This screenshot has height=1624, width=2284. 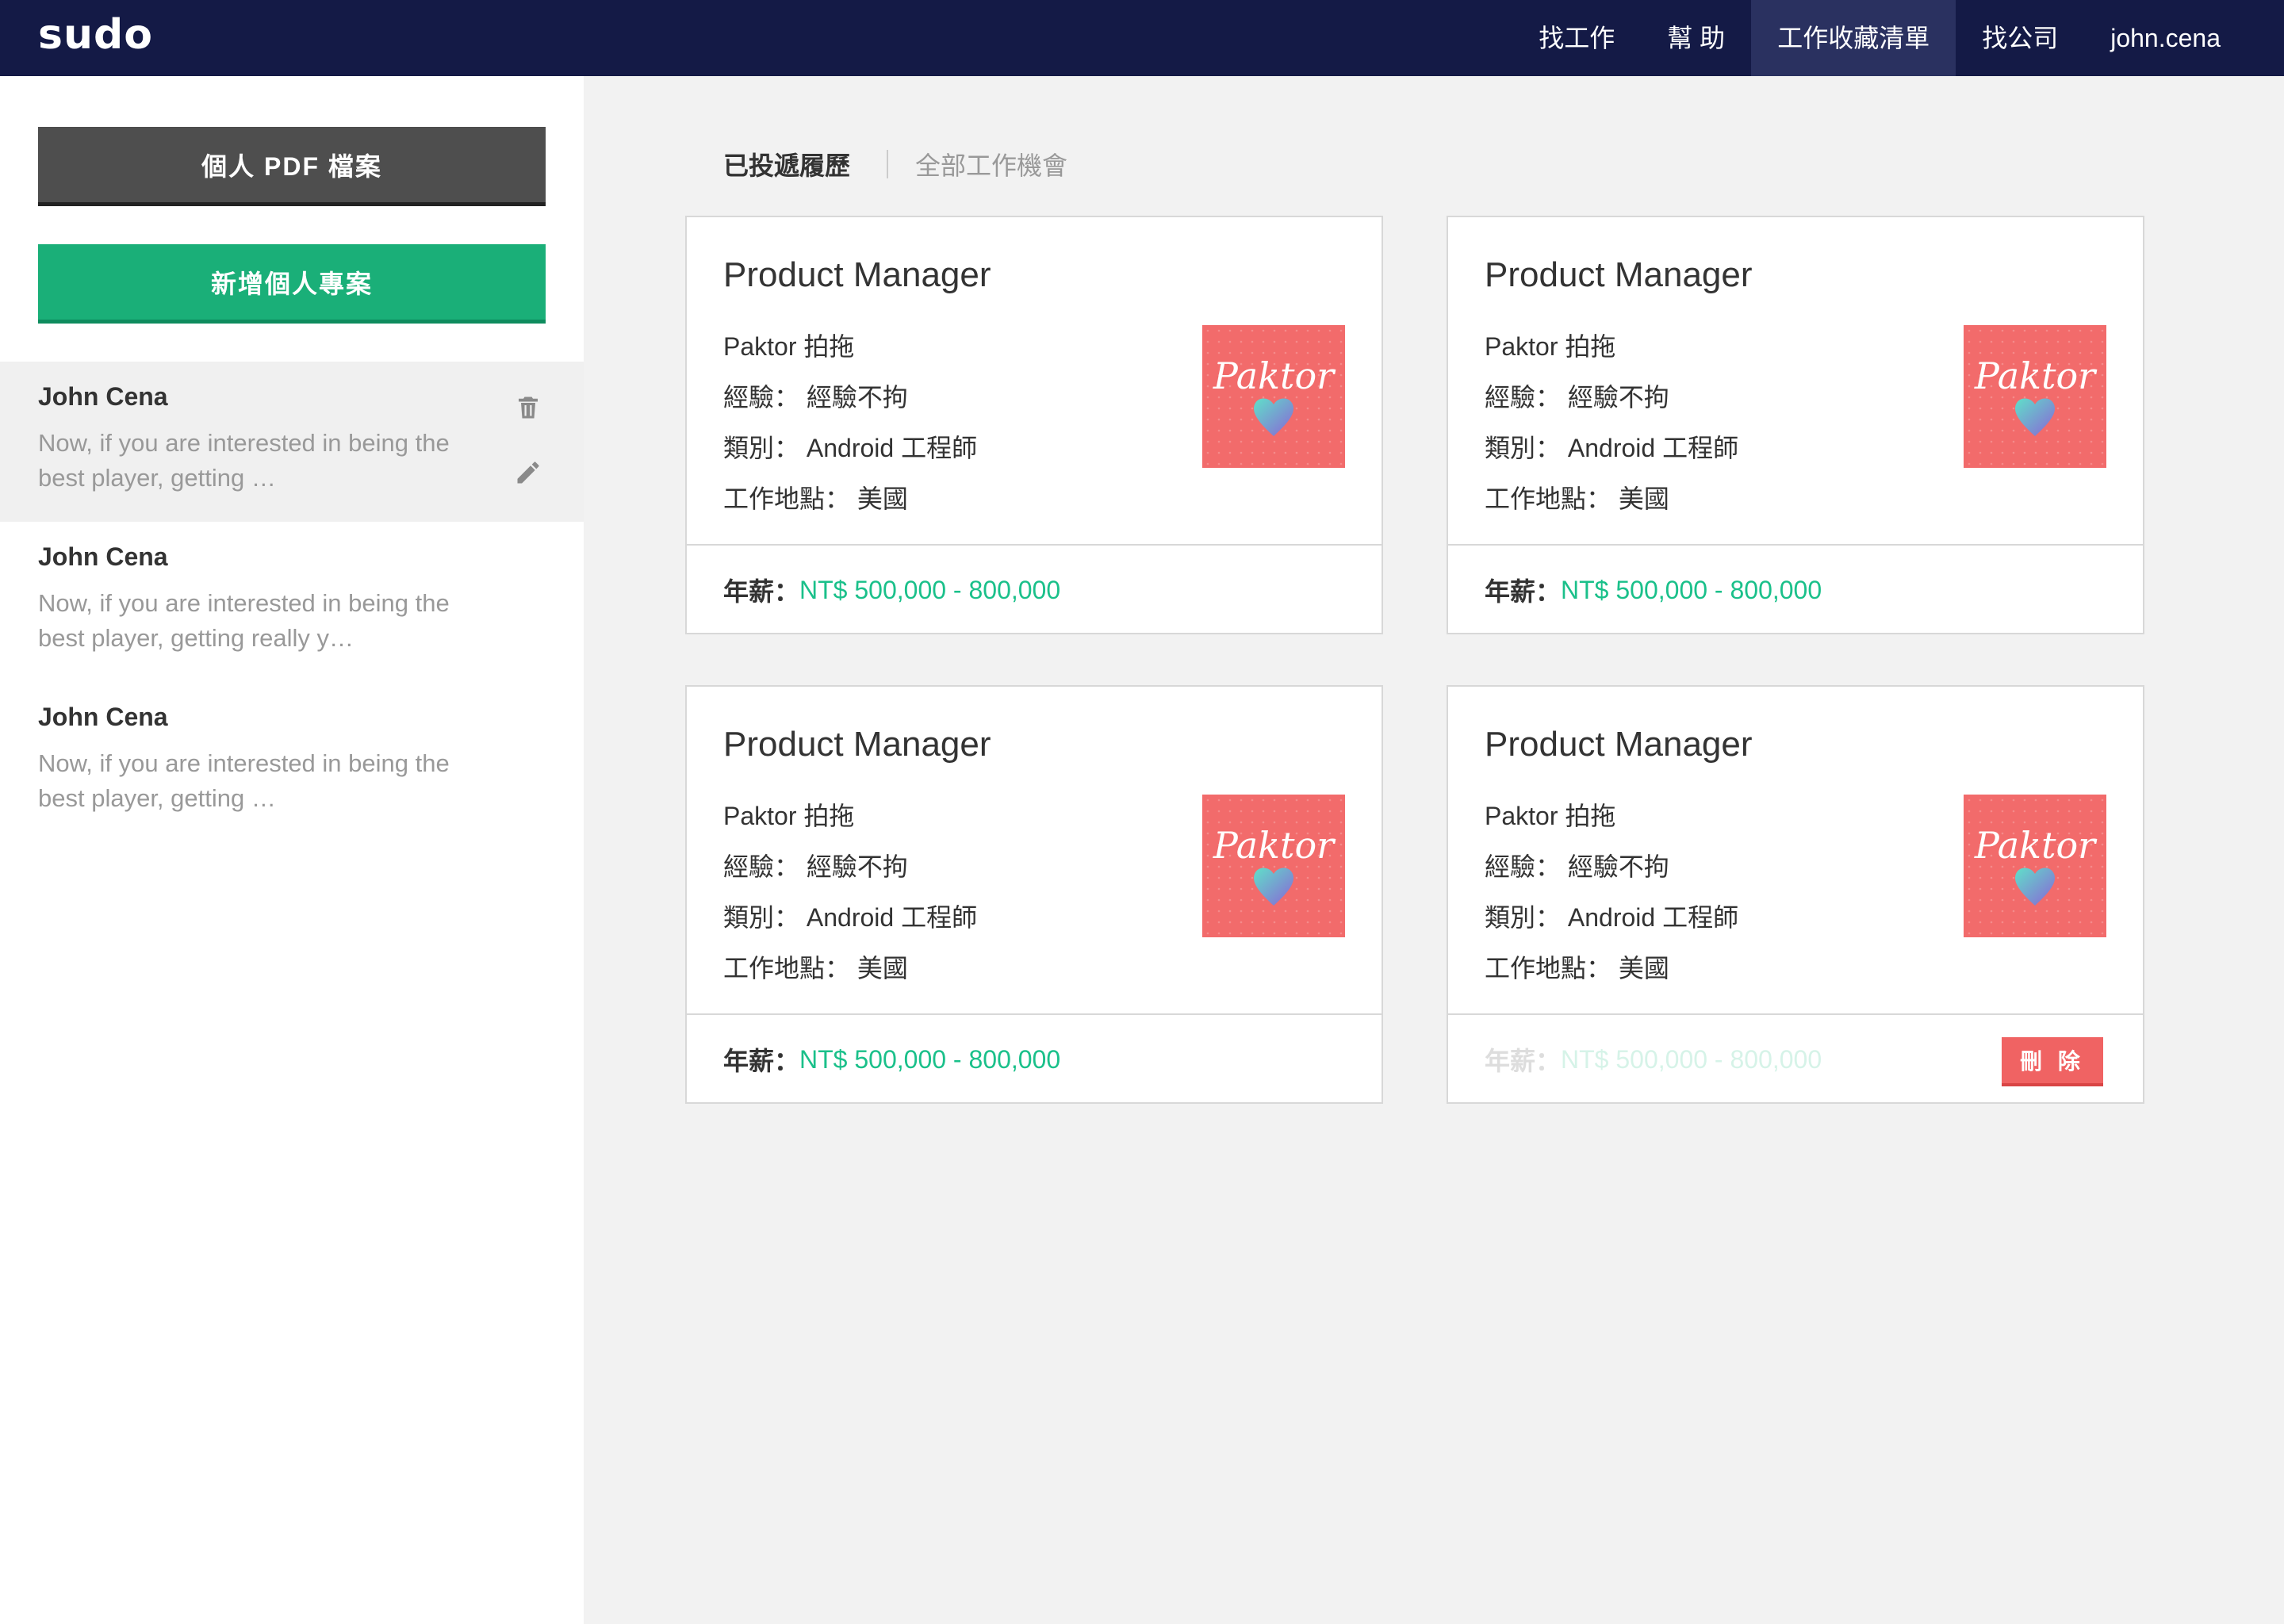 I want to click on nav-help: 幫 助, so click(x=1696, y=38).